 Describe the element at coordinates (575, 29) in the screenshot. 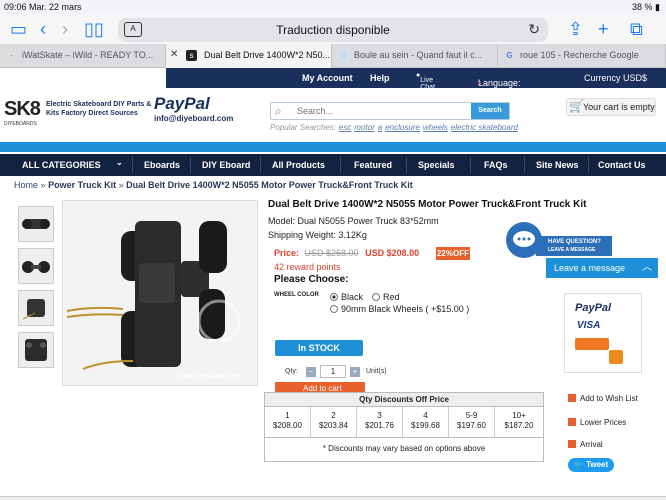

I see `share-icon: ⇪` at that location.